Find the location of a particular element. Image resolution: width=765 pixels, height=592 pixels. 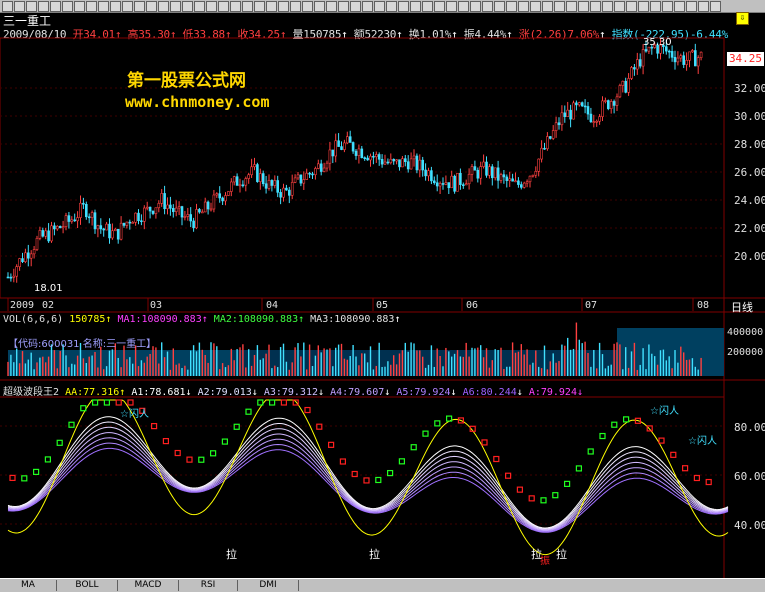

y-tick: 30.00 is located at coordinates (749, 116).